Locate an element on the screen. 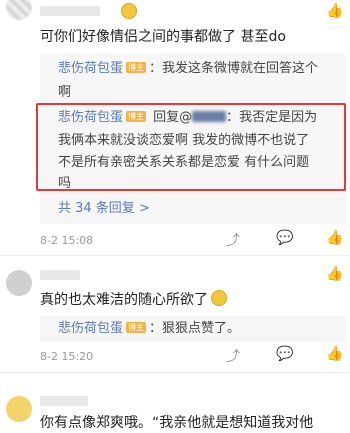 This screenshot has width=350, height=433. timestamp: 8-2 15:08 is located at coordinates (67, 240).